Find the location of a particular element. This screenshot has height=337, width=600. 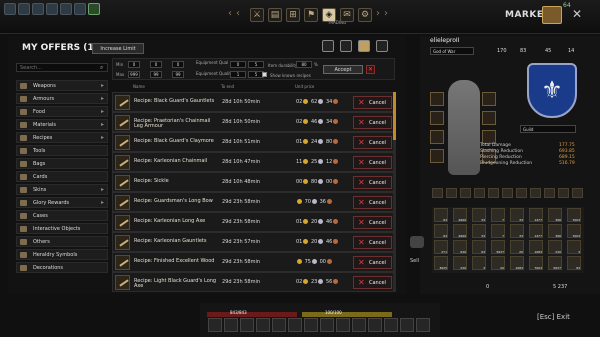

tag-icon is located at coordinates (364, 46).